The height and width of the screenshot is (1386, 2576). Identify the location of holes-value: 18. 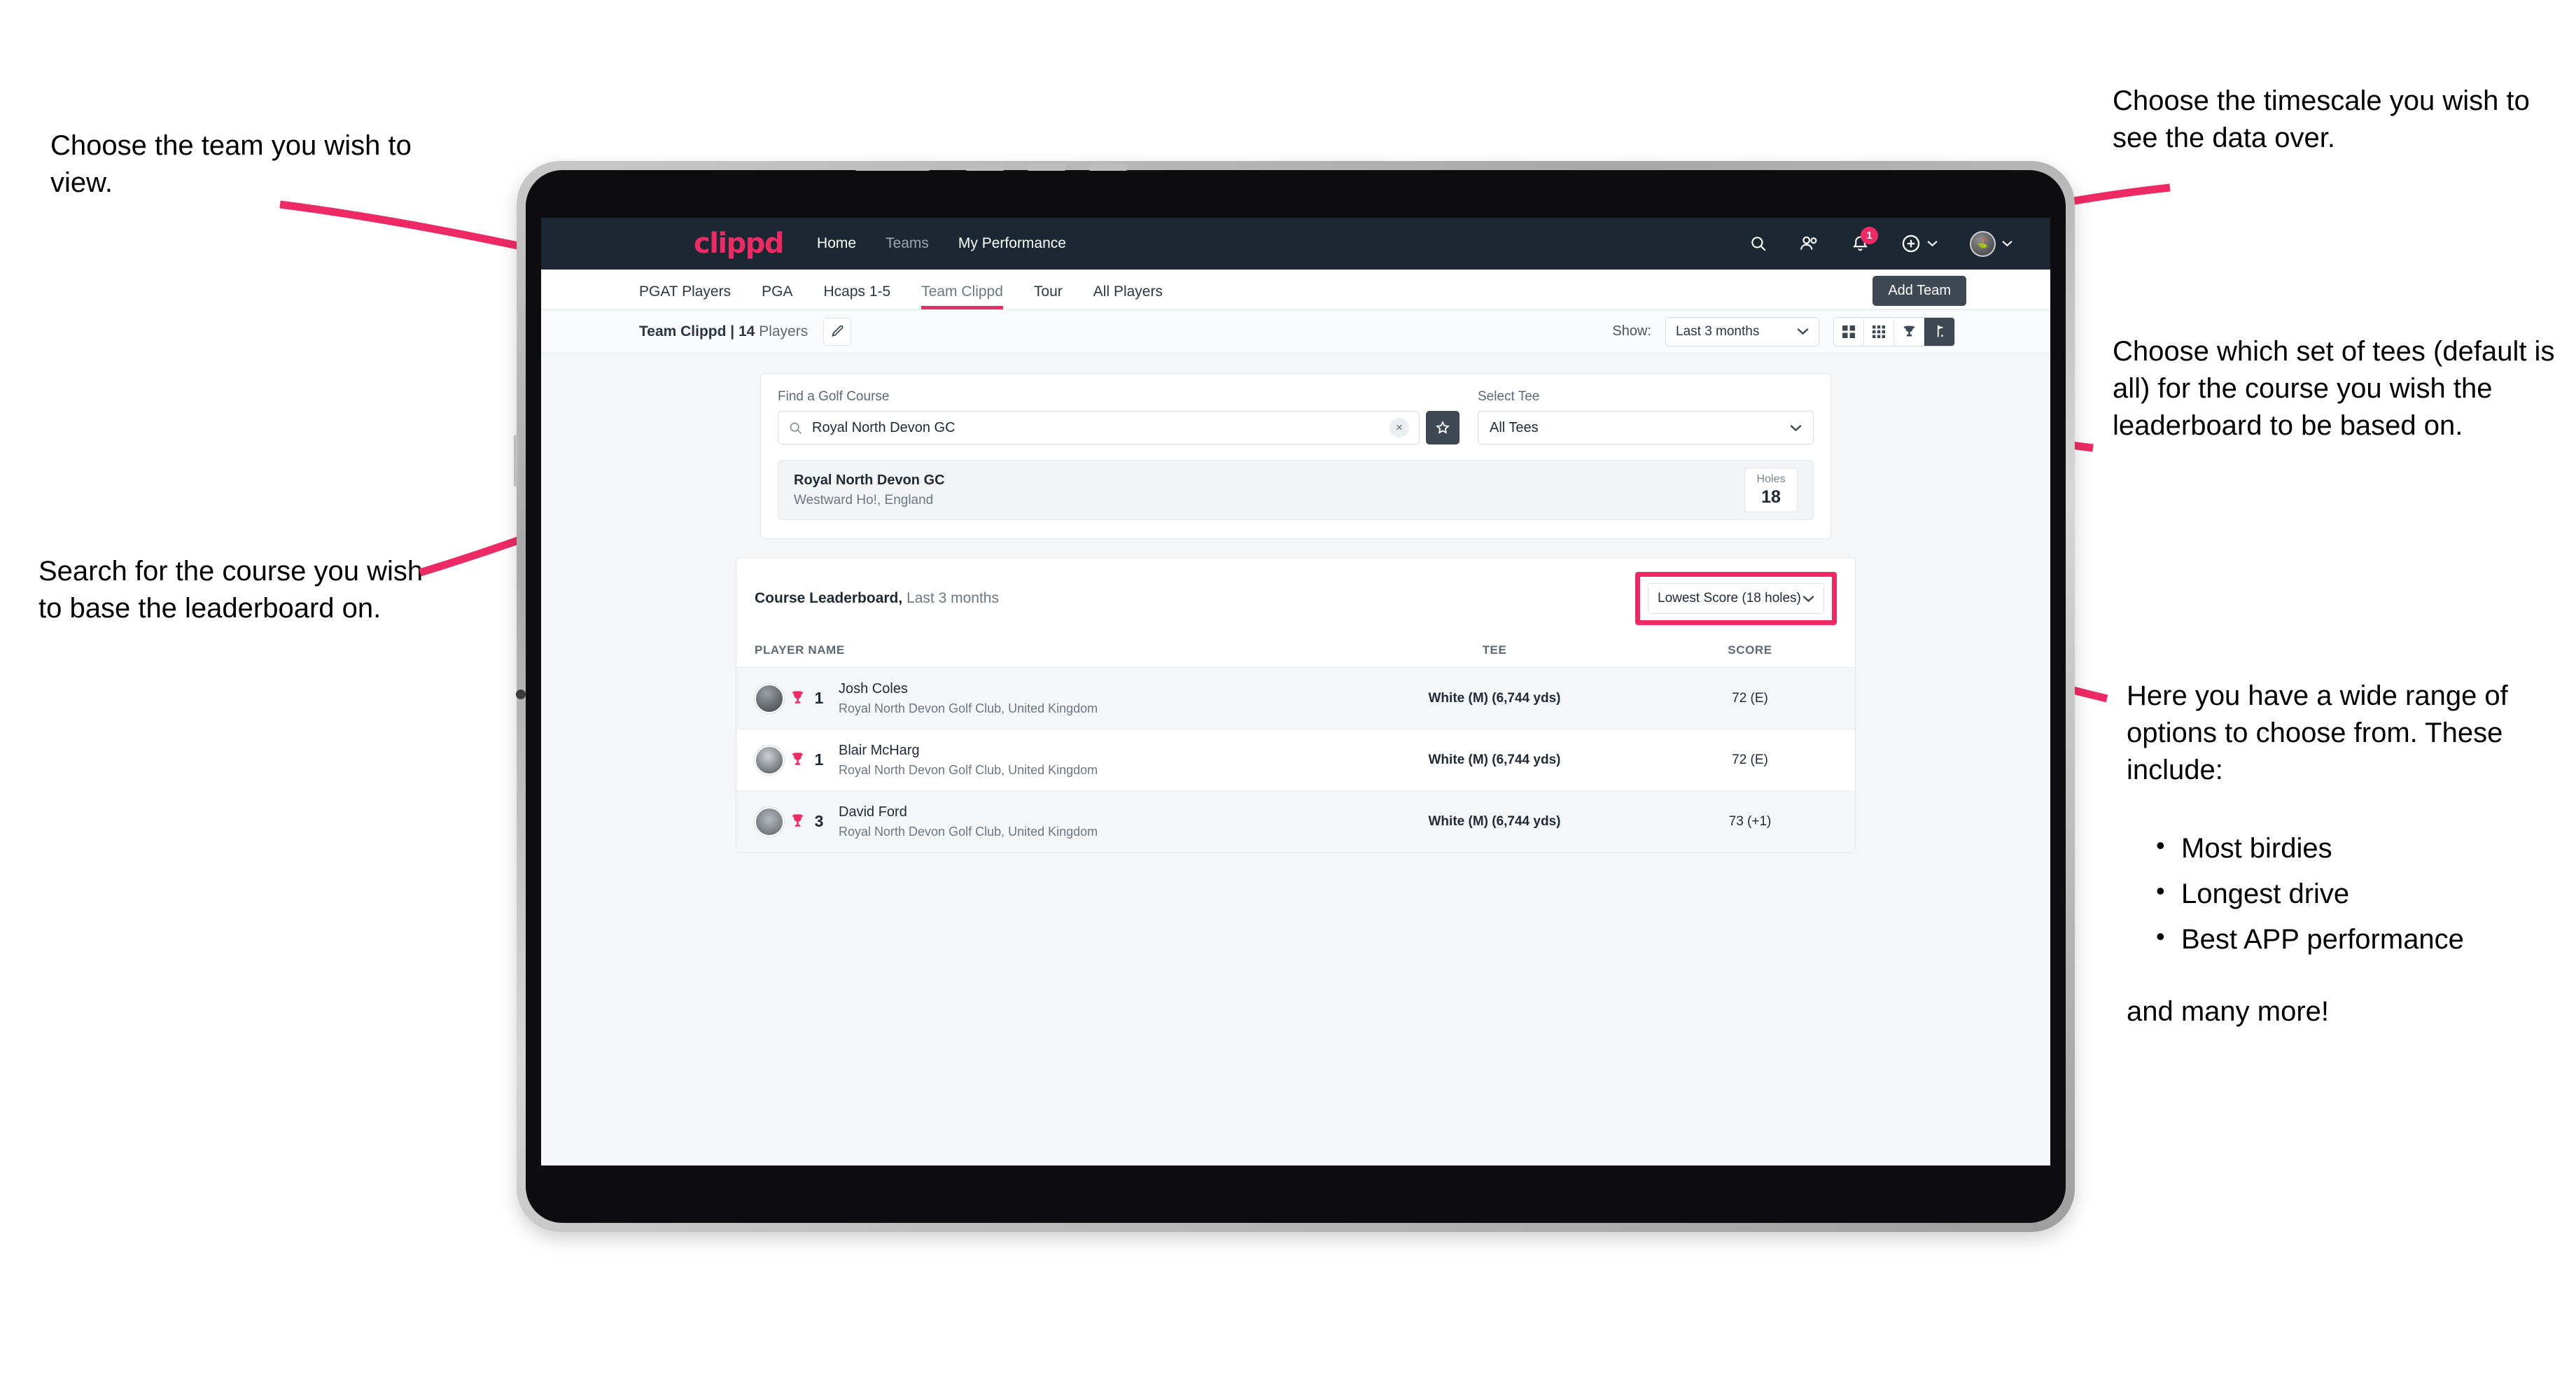
(1771, 496).